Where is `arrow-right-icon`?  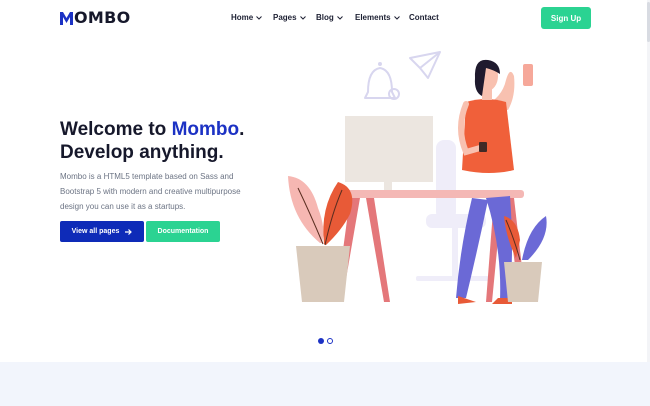
arrow-right-icon is located at coordinates (129, 231).